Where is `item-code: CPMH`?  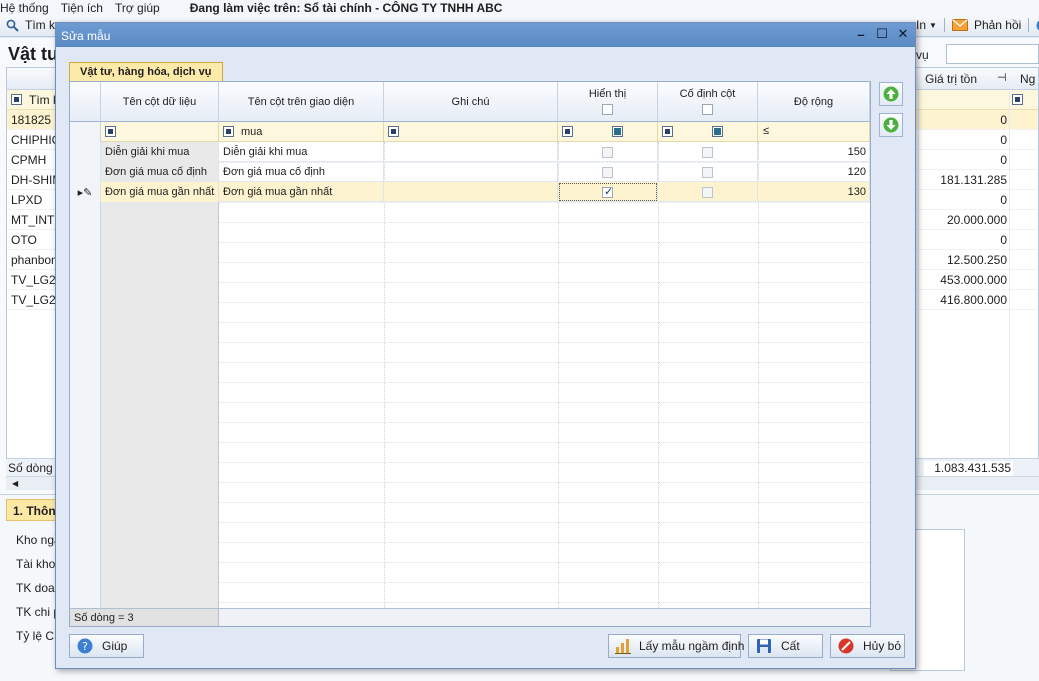
item-code: CPMH is located at coordinates (29, 160).